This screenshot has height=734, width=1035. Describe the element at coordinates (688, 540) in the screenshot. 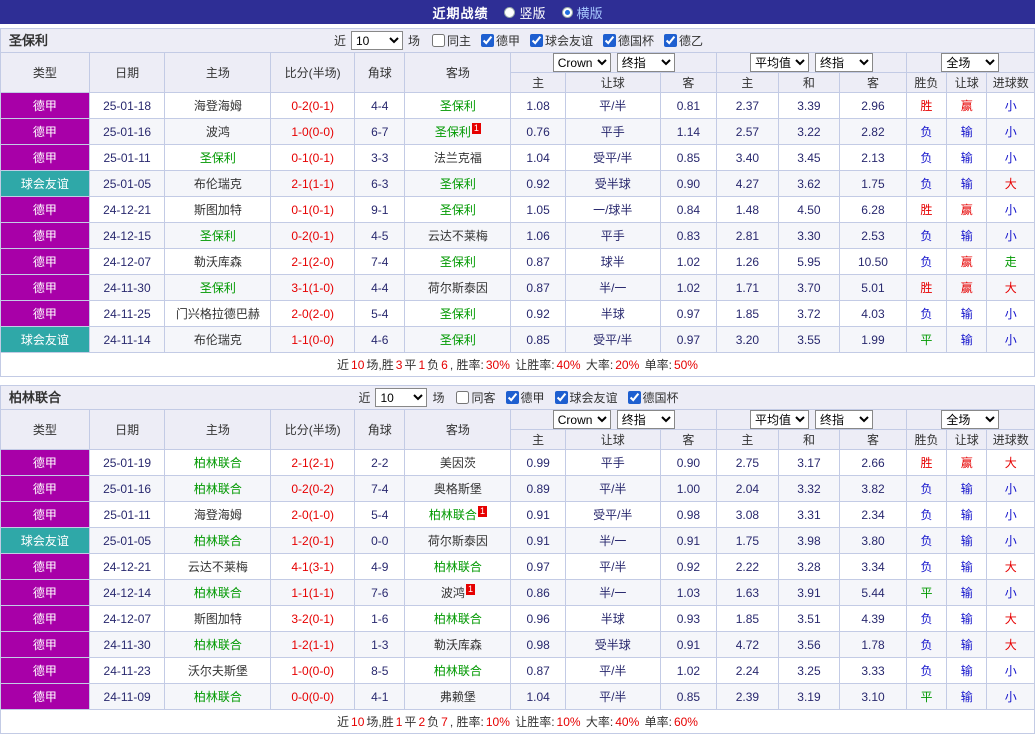

I see `ah-away-odds: 0.91` at that location.